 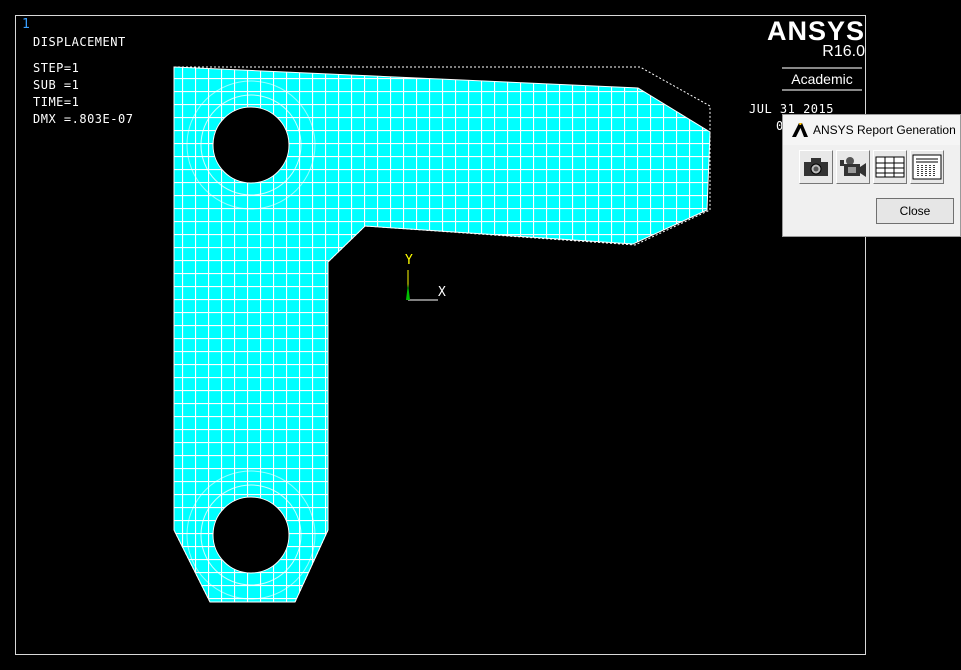 I want to click on hole-top, so click(x=251, y=145).